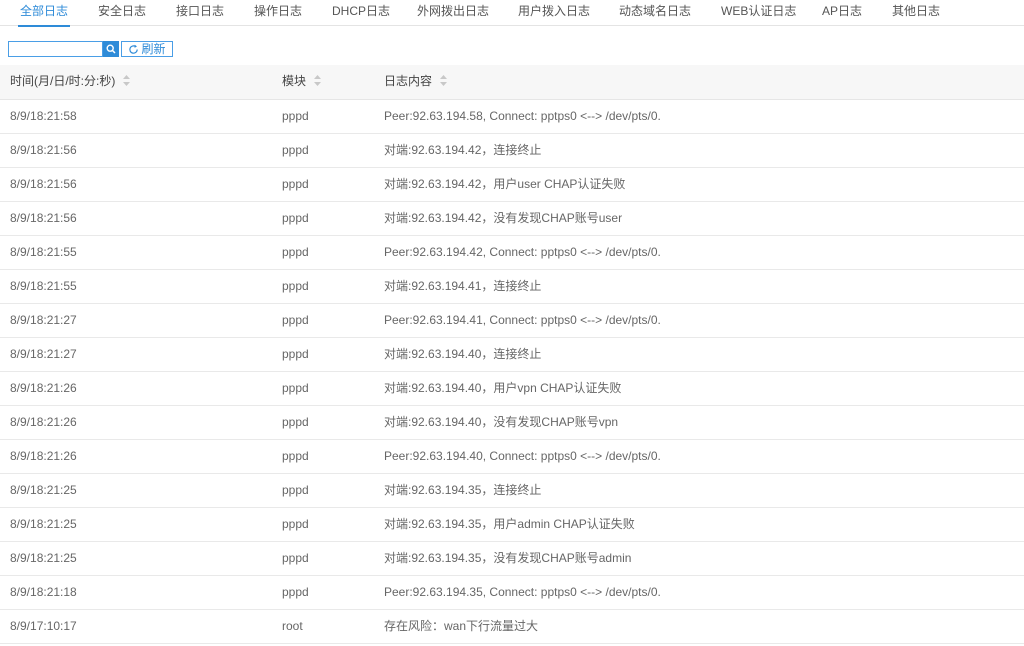 This screenshot has height=646, width=1024. I want to click on cell-content: 对端:92.63.194.42，用户user CHAP认证失败, so click(505, 184).